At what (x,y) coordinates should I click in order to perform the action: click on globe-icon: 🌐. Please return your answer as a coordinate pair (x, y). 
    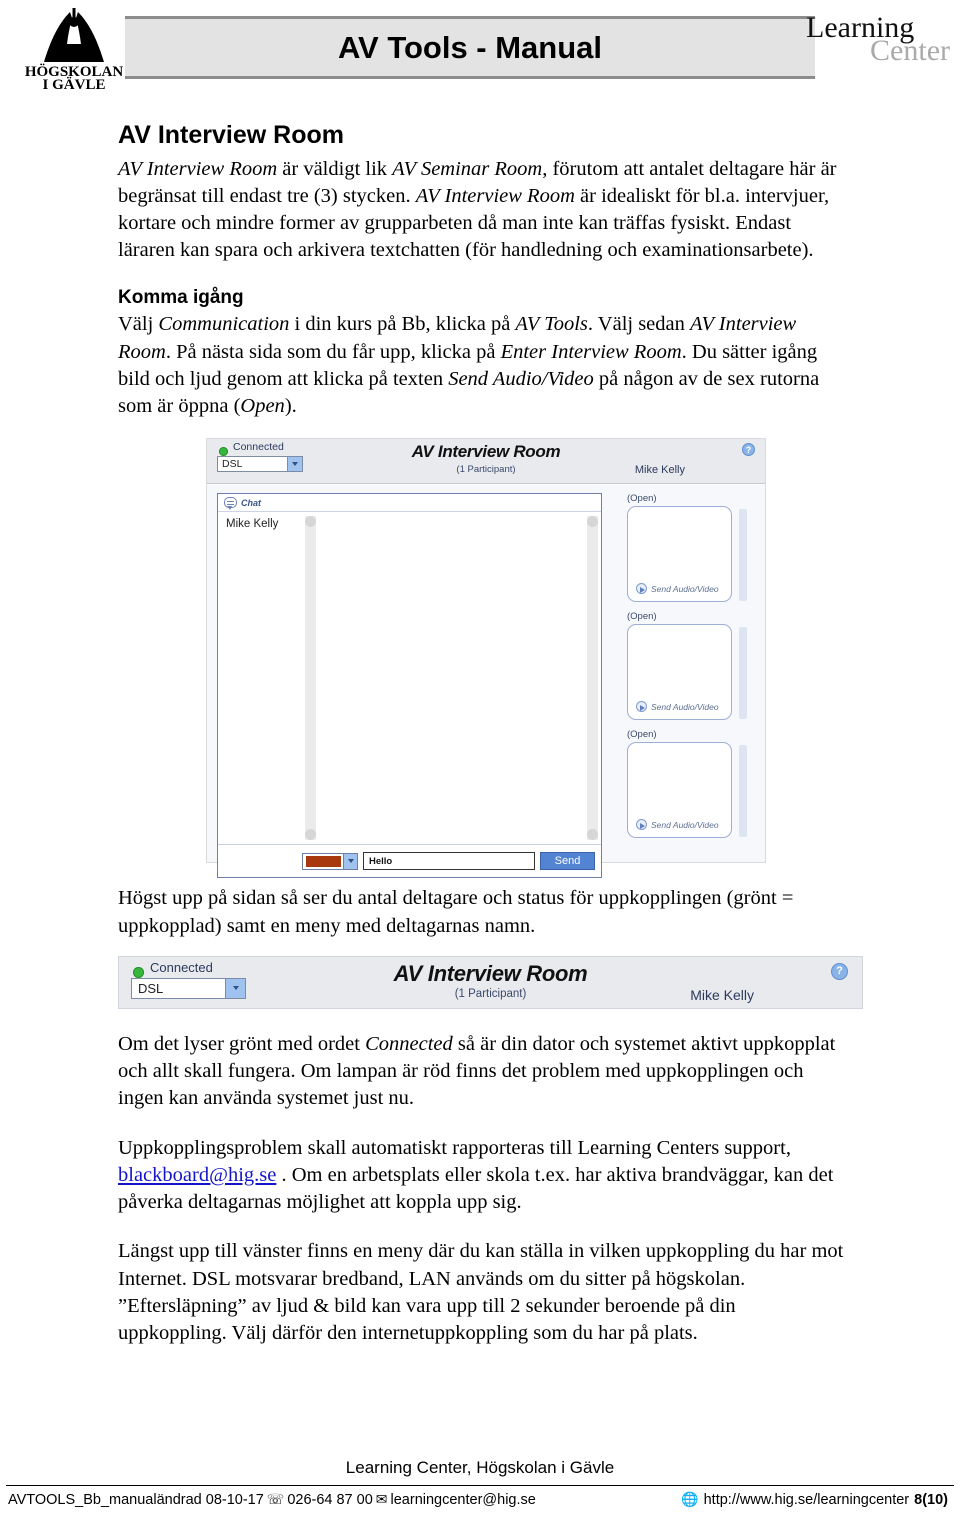
    Looking at the image, I should click on (690, 1500).